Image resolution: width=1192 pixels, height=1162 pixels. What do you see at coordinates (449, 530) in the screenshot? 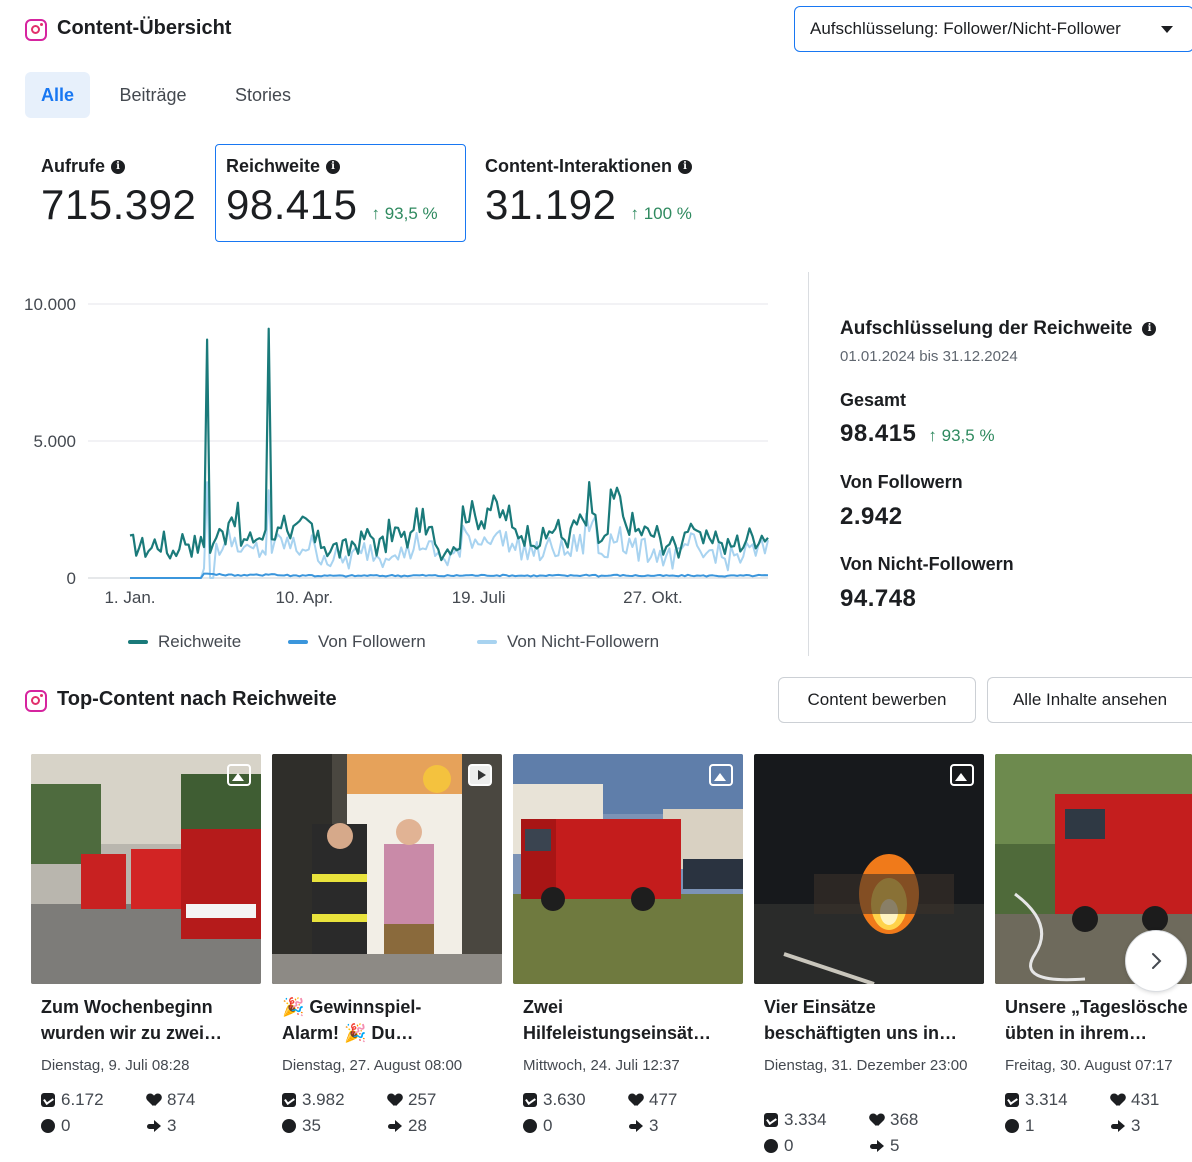
I see `series-line-von-nicht-followern` at bounding box center [449, 530].